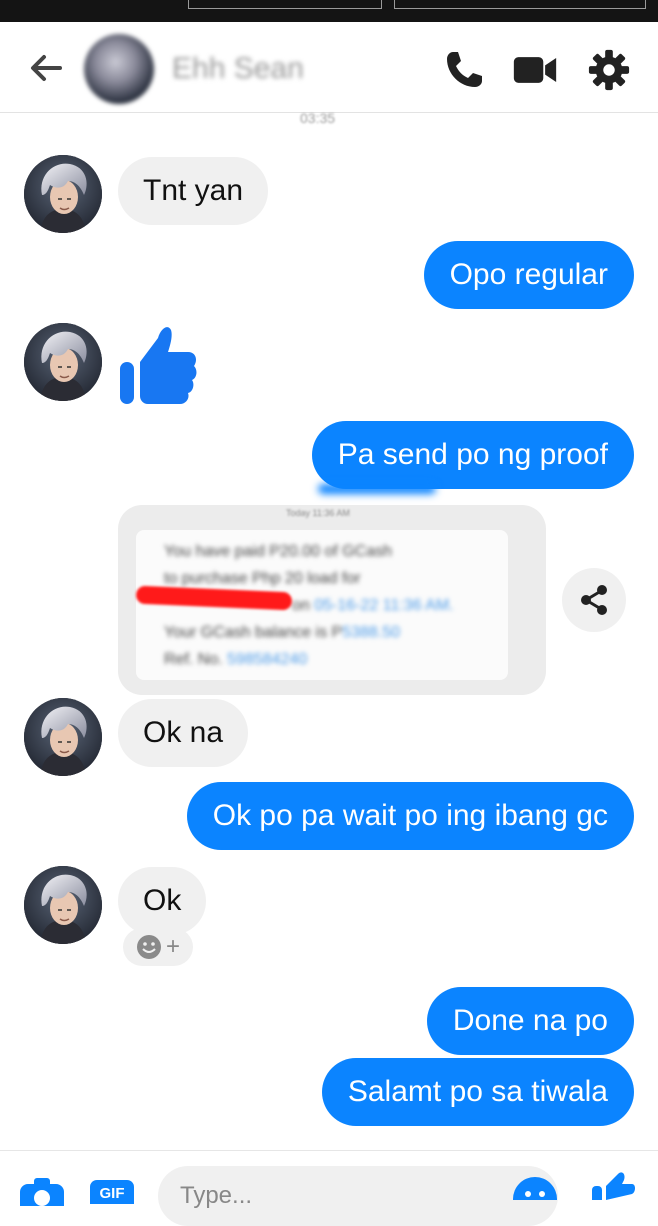 The width and height of the screenshot is (658, 1226). Describe the element at coordinates (371, 632) in the screenshot. I see `receipt-link: 5388.50` at that location.